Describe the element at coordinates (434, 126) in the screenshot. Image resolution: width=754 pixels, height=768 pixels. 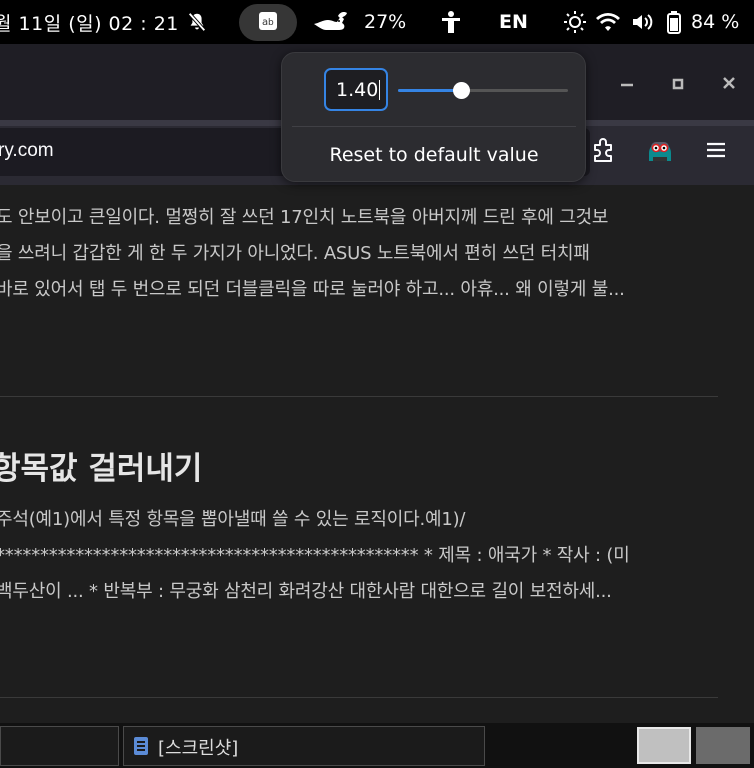
I see `popover-separator` at that location.